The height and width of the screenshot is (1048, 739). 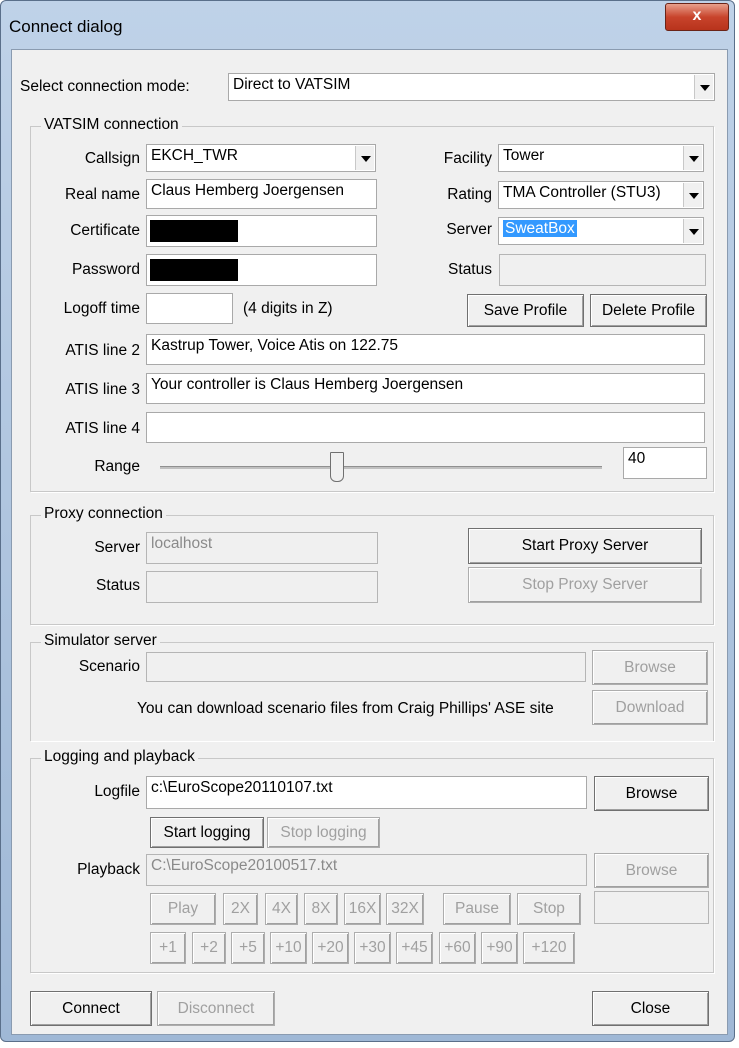 I want to click on atis3-label: ATIS line 3, so click(x=102, y=389).